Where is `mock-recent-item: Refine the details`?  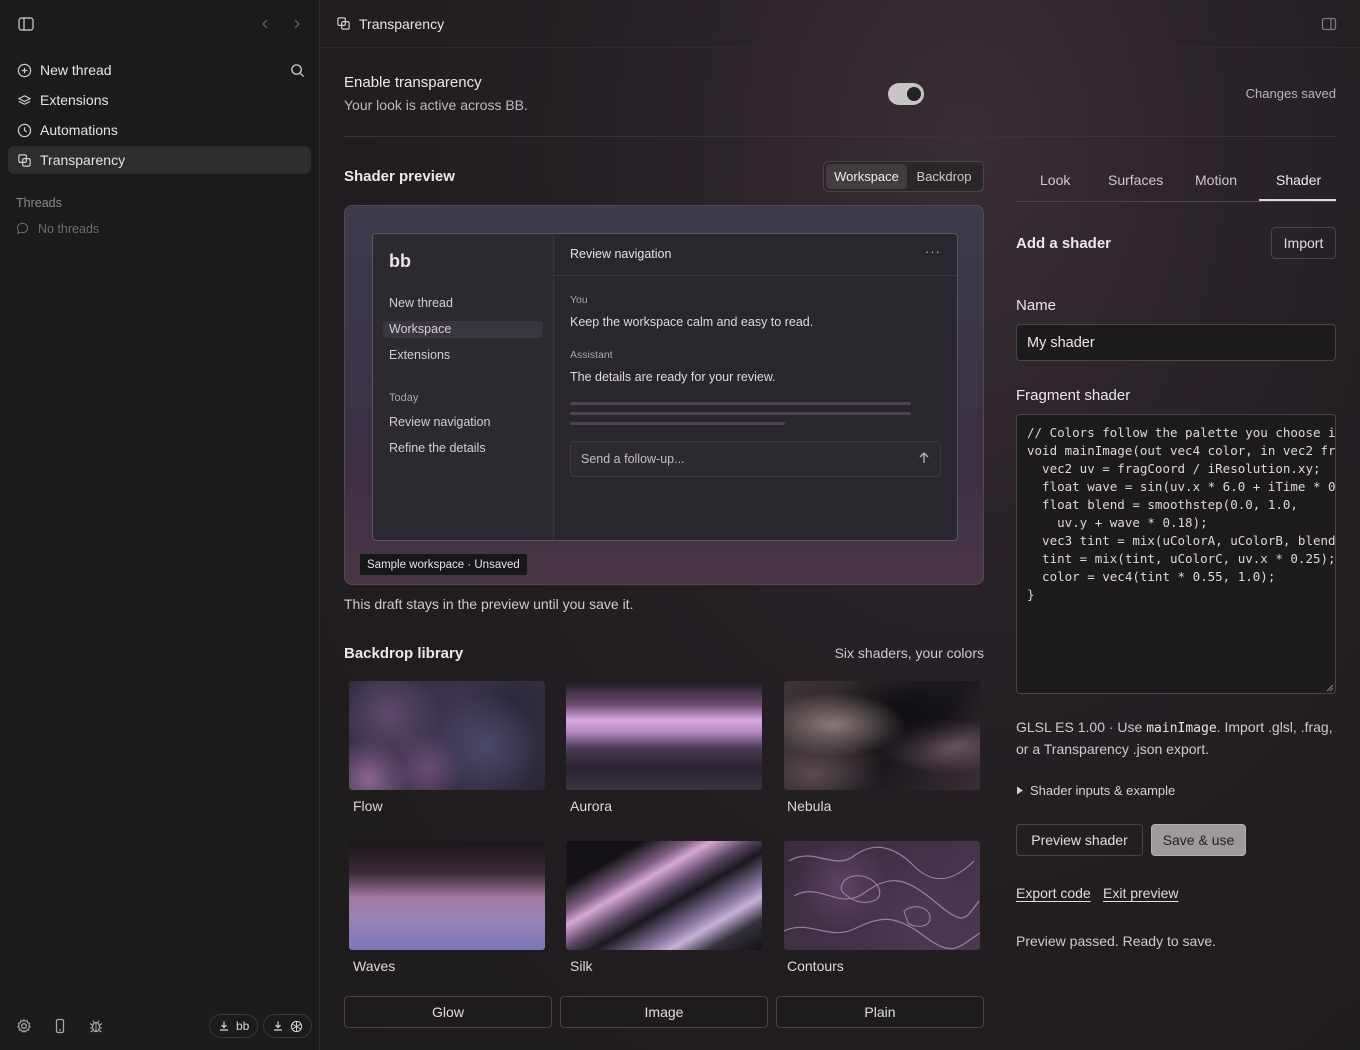
mock-recent-item: Refine the details is located at coordinates (437, 448).